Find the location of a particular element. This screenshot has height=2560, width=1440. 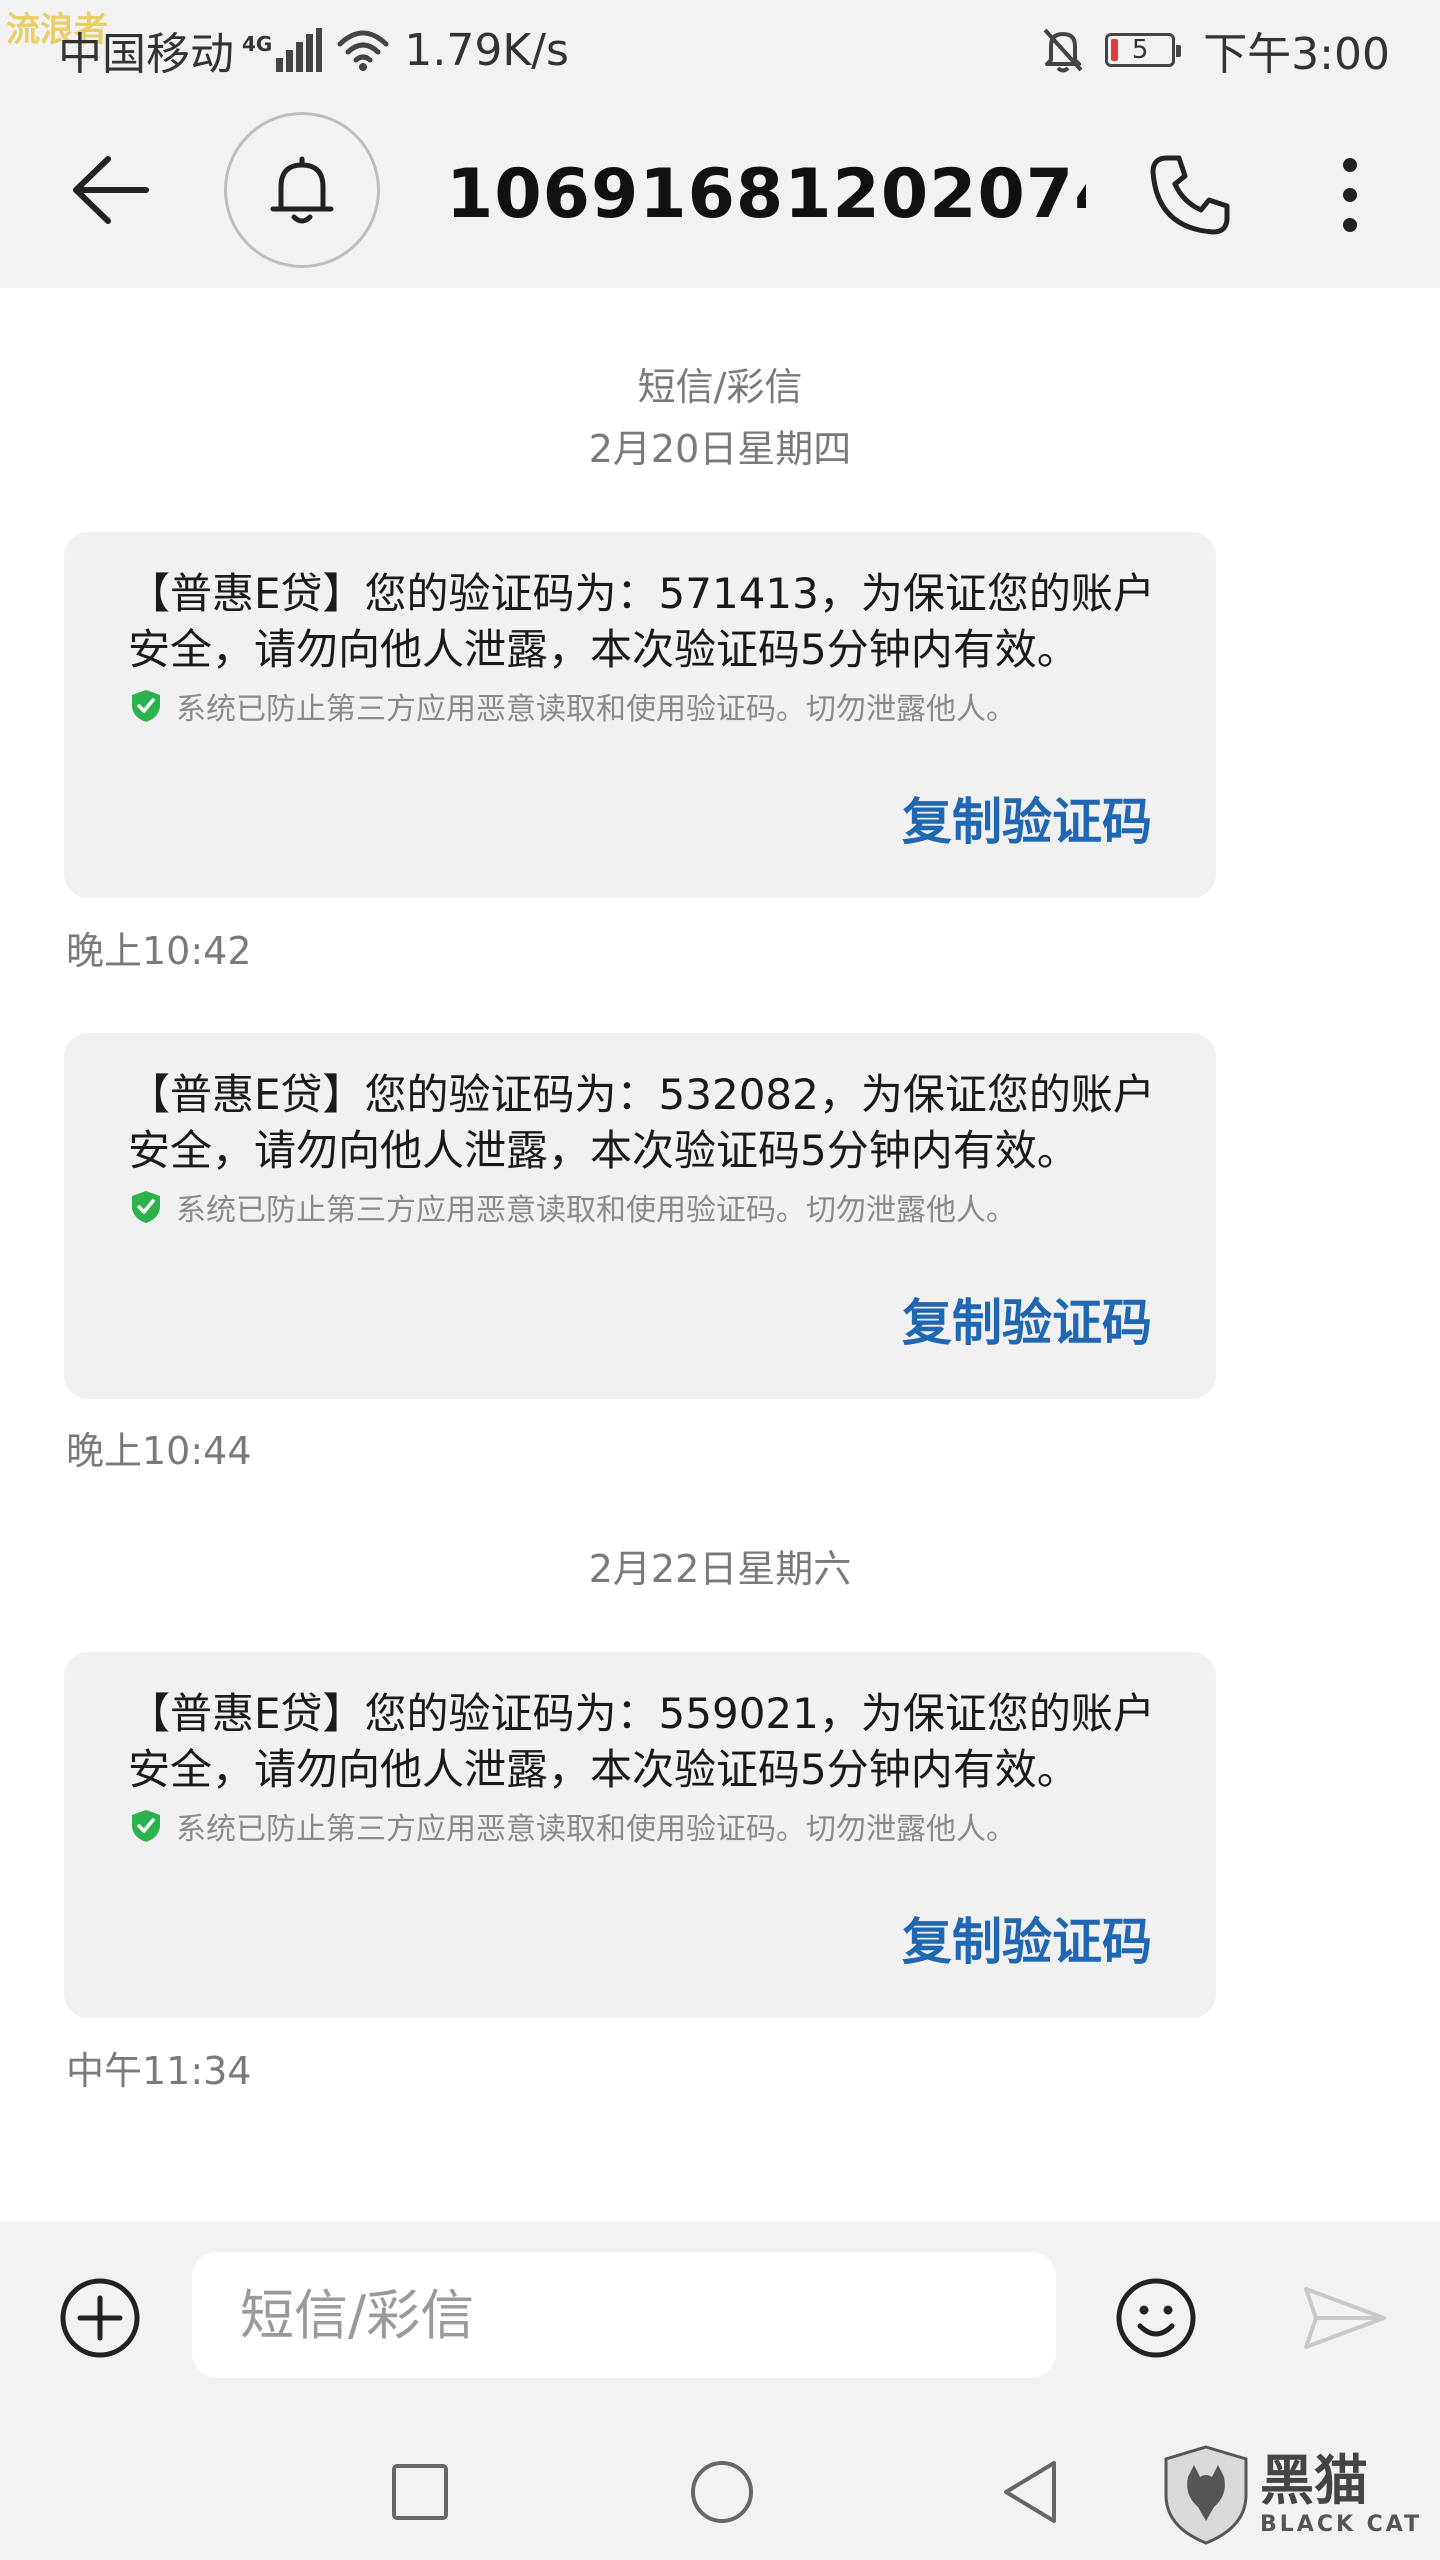

send-button is located at coordinates (1345, 2318).